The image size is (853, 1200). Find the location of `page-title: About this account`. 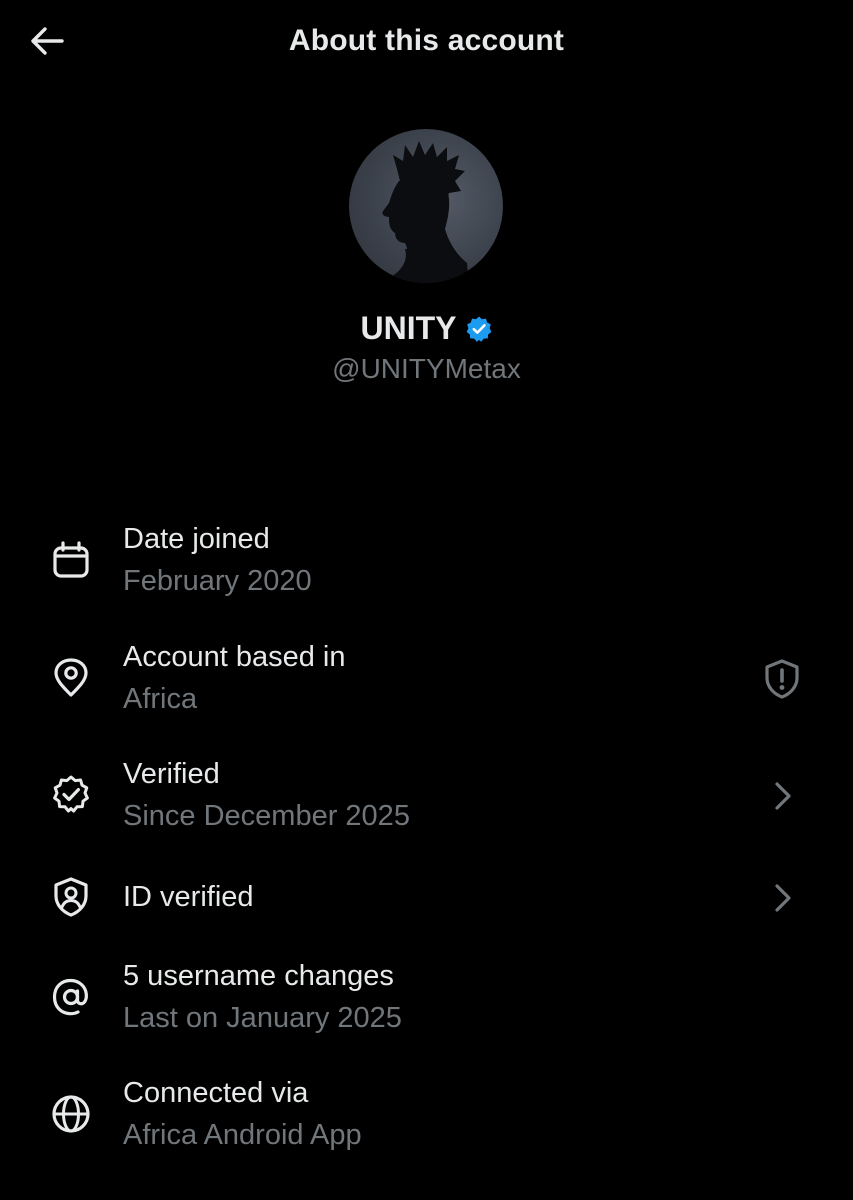

page-title: About this account is located at coordinates (426, 40).